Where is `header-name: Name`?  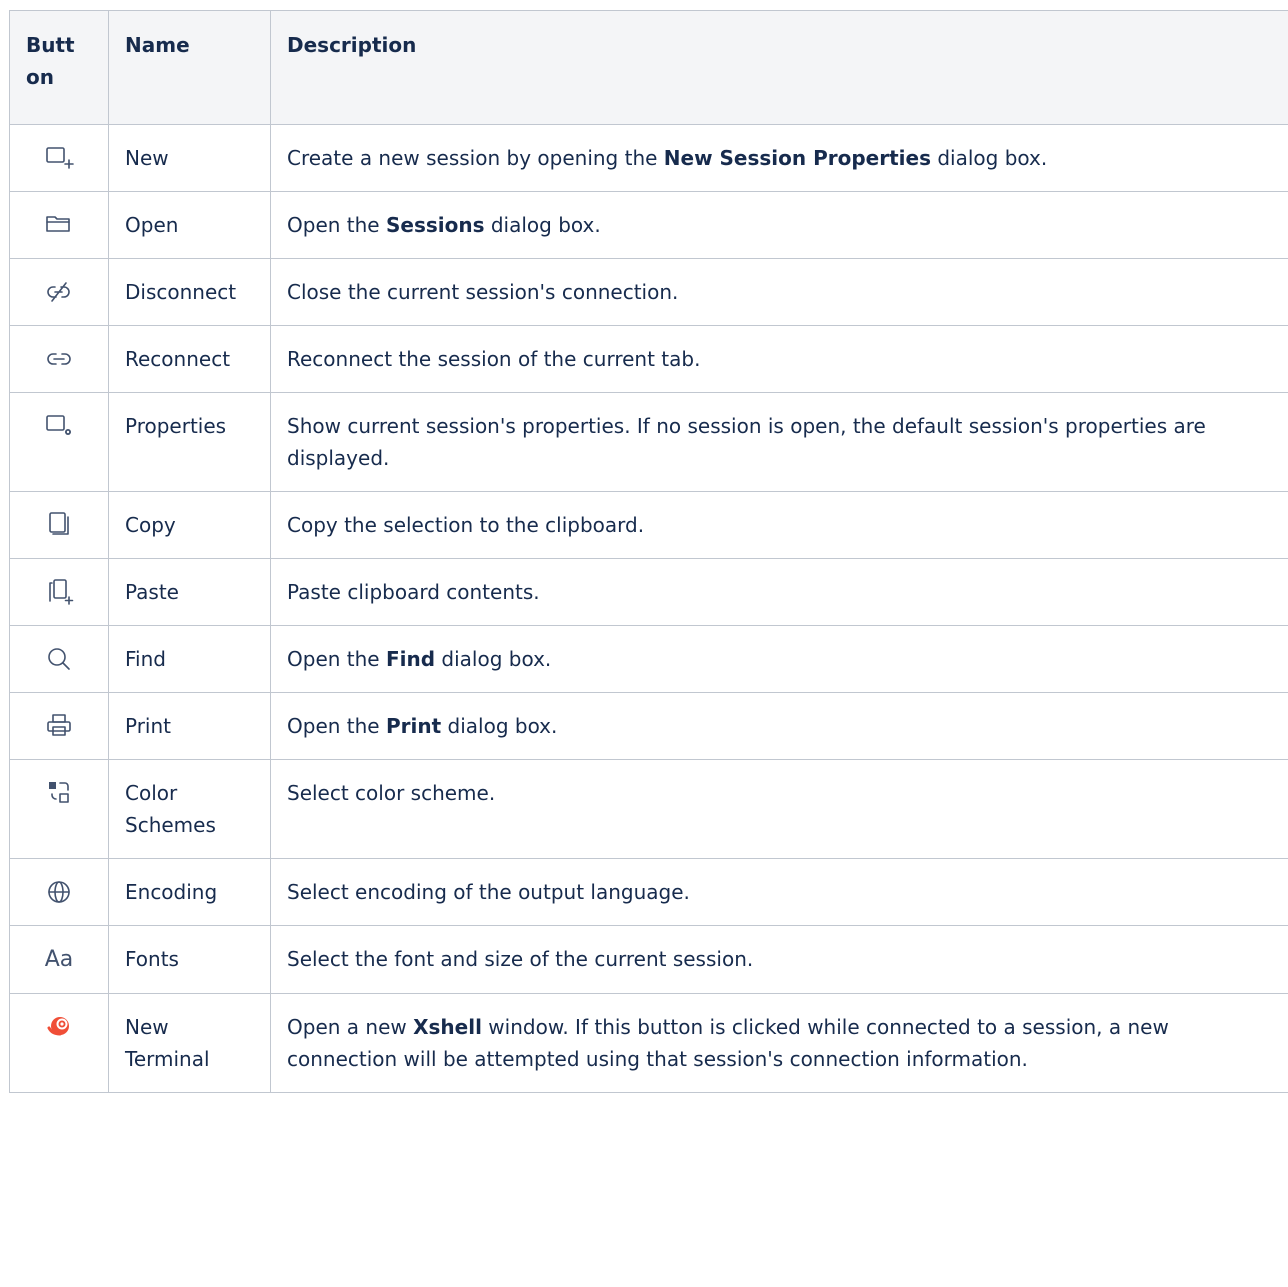
header-name: Name is located at coordinates (189, 67).